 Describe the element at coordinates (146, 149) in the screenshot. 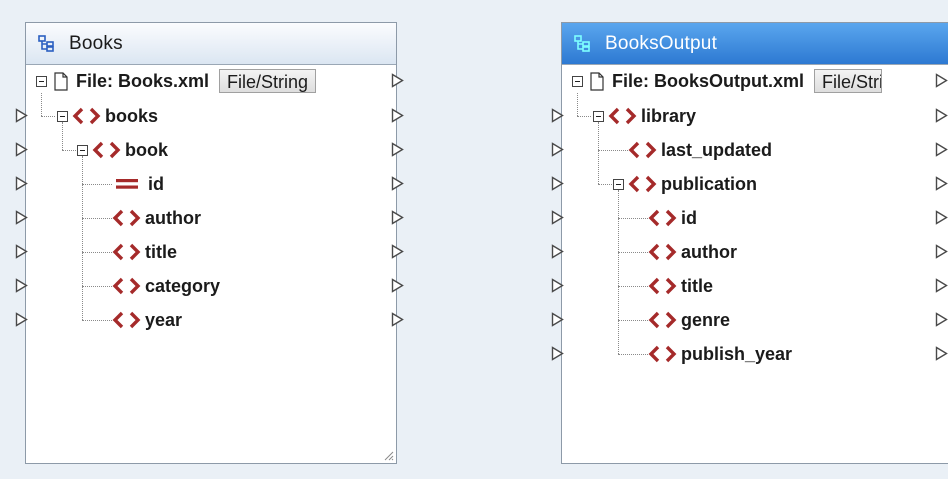

I see `node-label: book` at that location.